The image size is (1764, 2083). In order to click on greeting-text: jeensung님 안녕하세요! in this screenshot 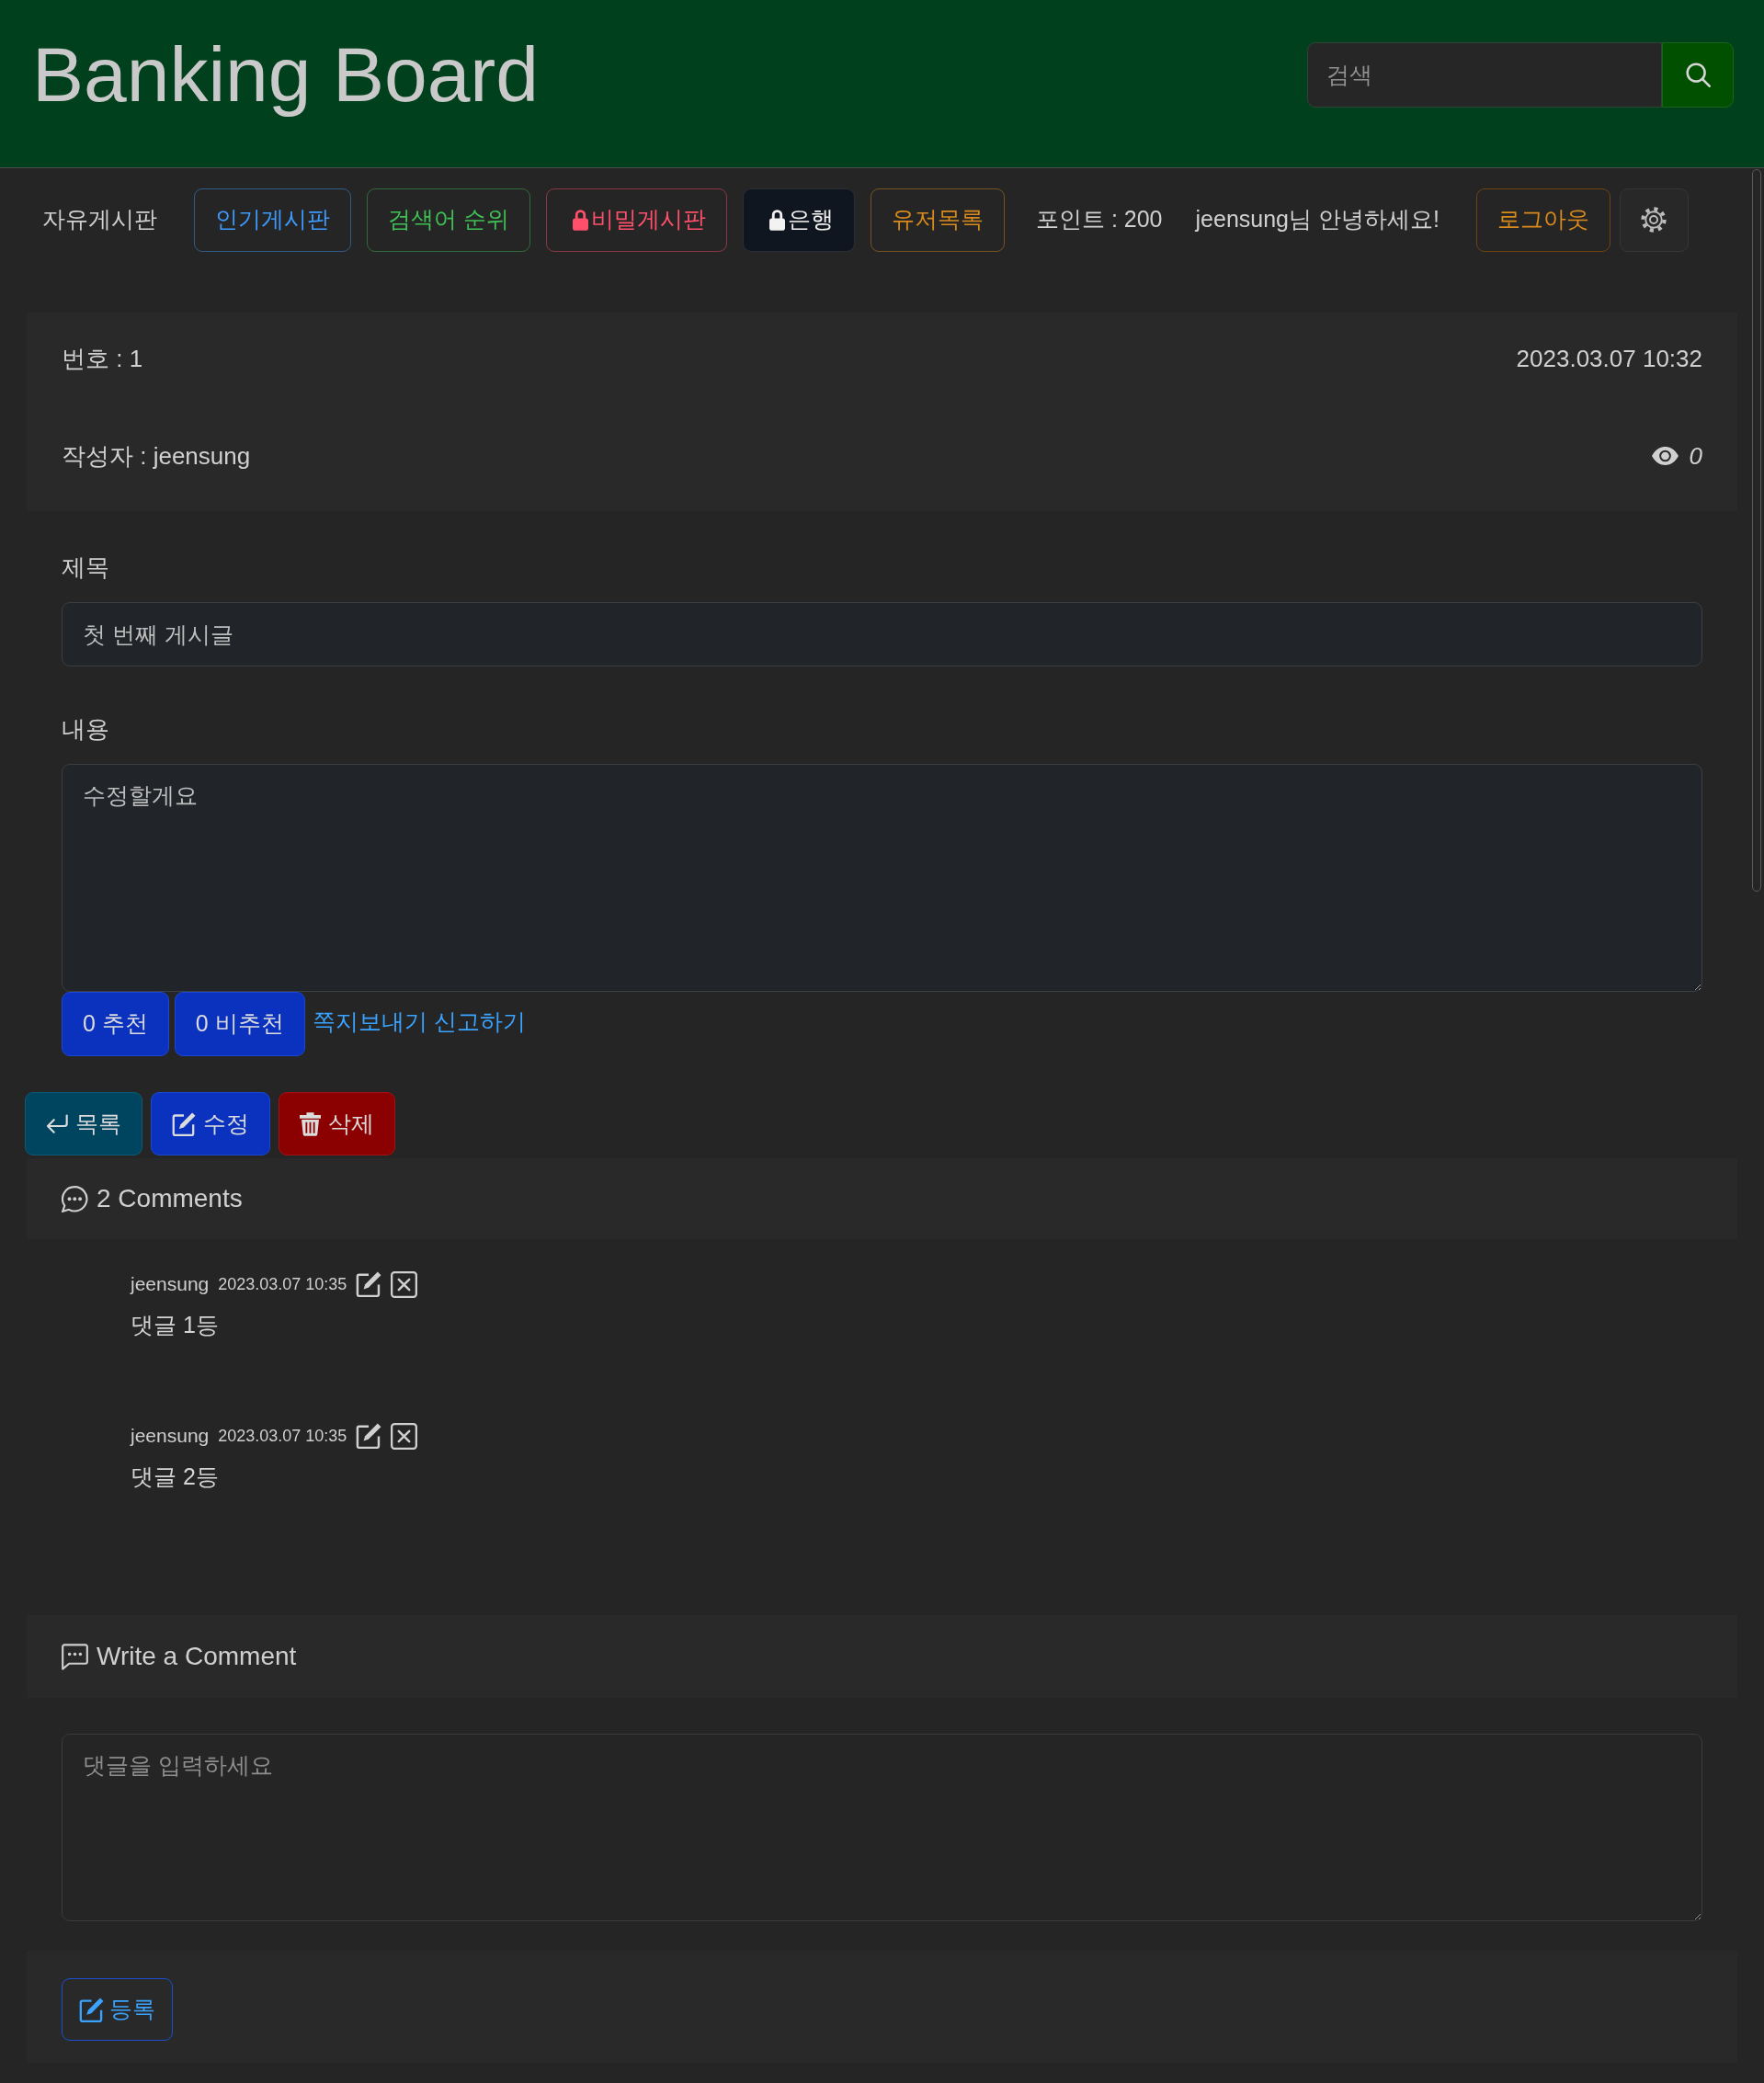, I will do `click(1317, 219)`.